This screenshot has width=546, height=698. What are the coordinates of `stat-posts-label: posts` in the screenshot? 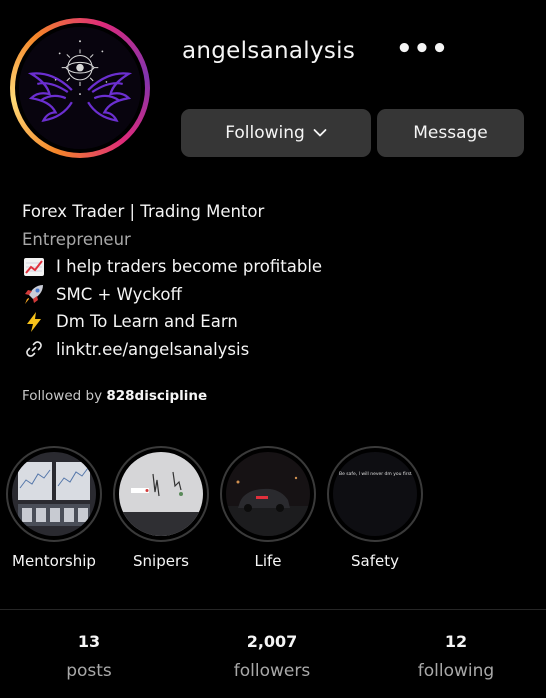 It's located at (89, 671).